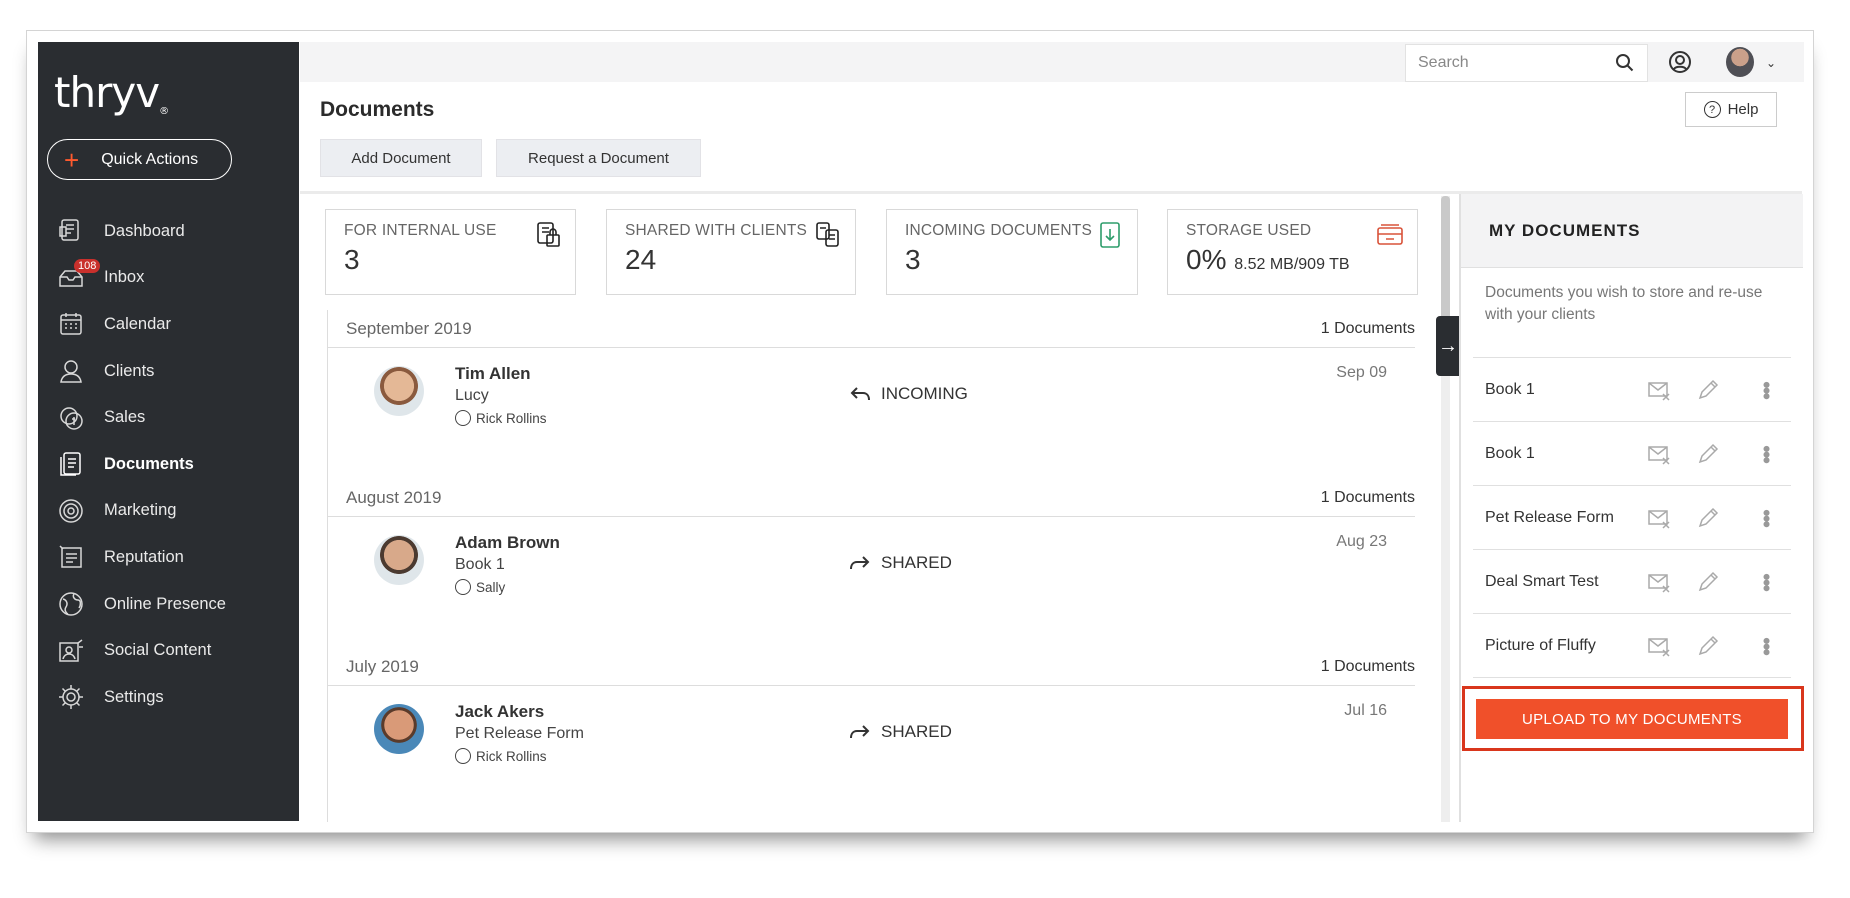 The height and width of the screenshot is (898, 1850). I want to click on search-input: Search, so click(1526, 63).